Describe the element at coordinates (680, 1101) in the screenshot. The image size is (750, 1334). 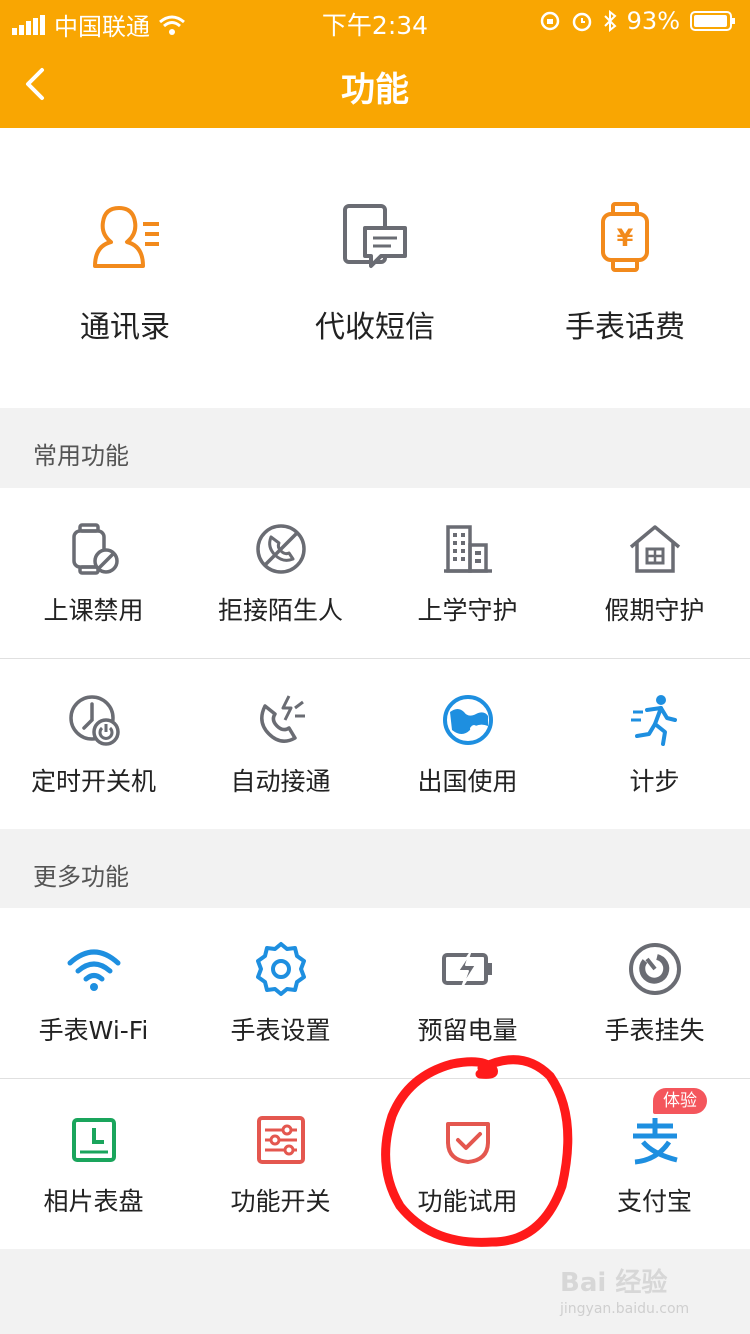
I see `trial-badge: 体验` at that location.